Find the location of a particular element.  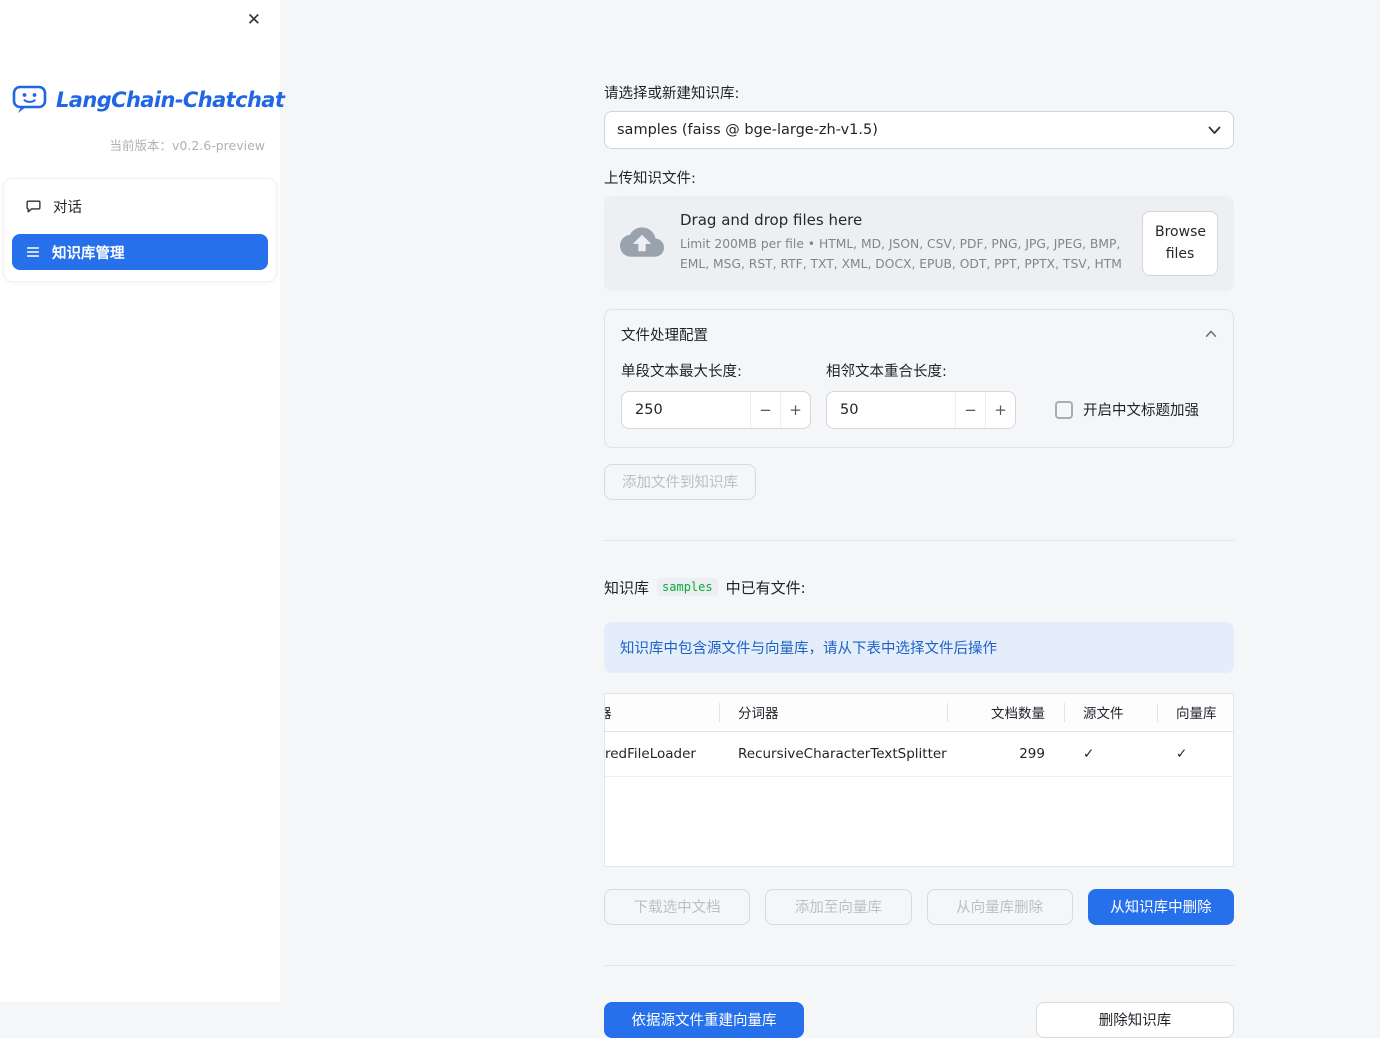

kb-name-code: samples is located at coordinates (687, 587).